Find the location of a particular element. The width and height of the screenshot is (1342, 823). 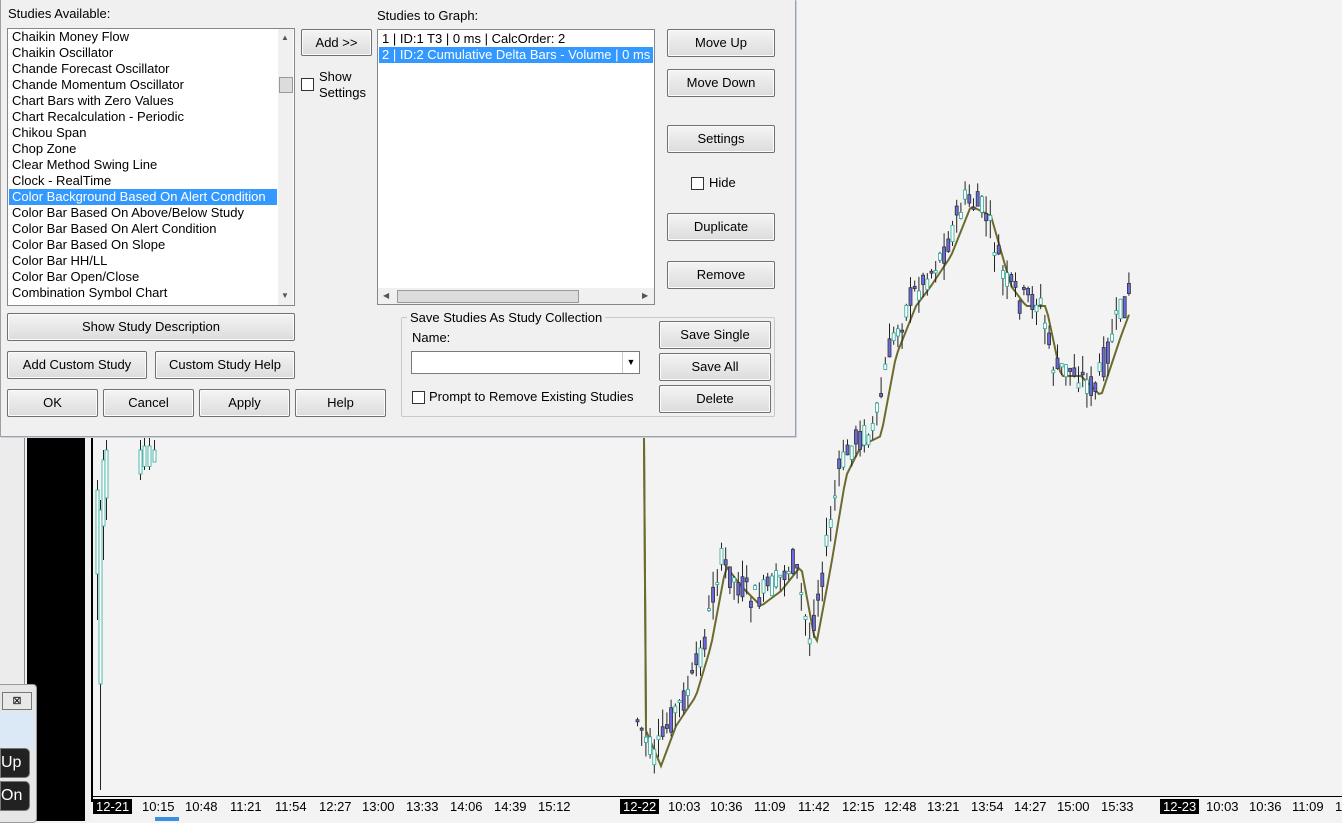

apply-button: Apply is located at coordinates (244, 403).